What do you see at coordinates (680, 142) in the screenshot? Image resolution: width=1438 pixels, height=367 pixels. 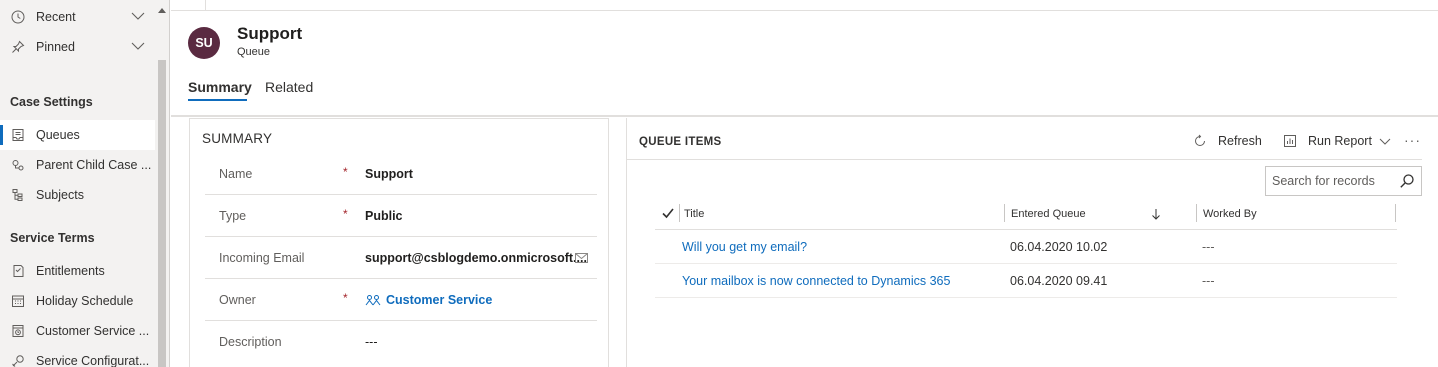 I see `section-heading: QUEUE ITEMS` at bounding box center [680, 142].